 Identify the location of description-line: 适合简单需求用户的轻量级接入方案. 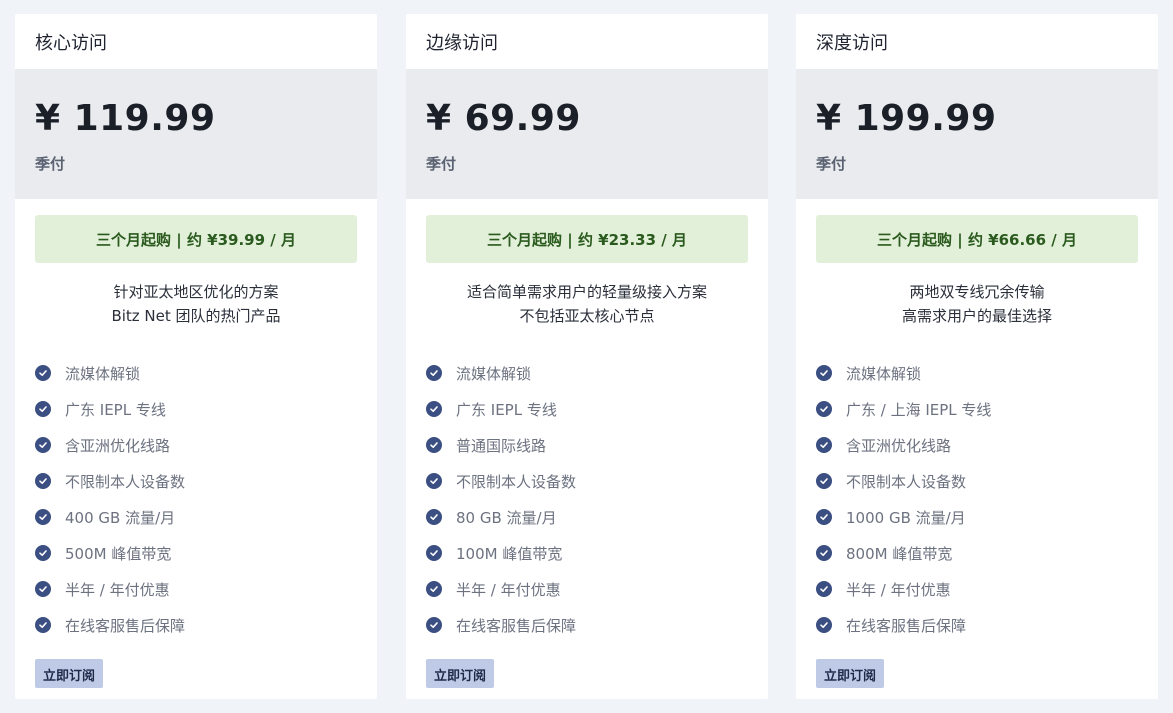
(586, 292).